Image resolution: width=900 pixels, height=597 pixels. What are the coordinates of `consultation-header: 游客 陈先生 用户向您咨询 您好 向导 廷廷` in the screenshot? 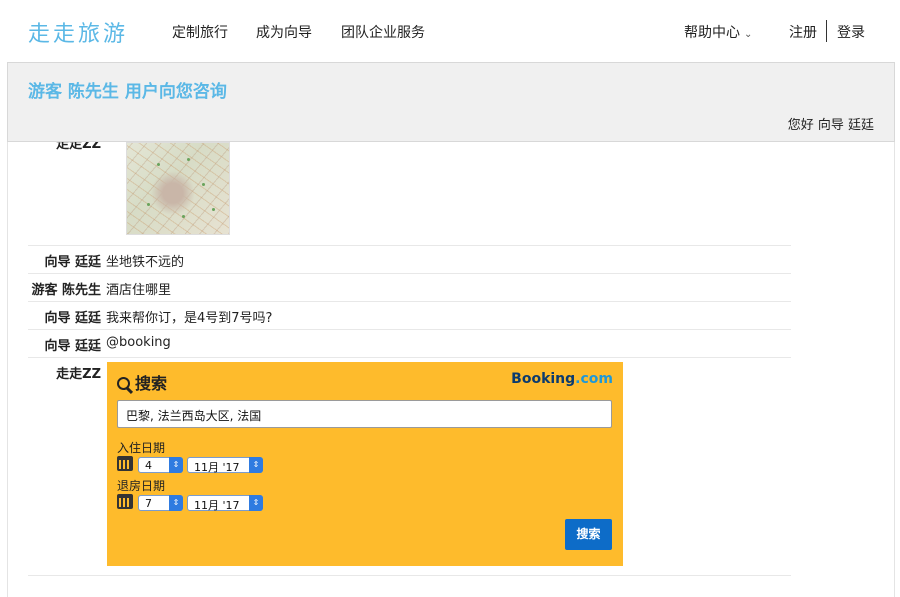 It's located at (451, 102).